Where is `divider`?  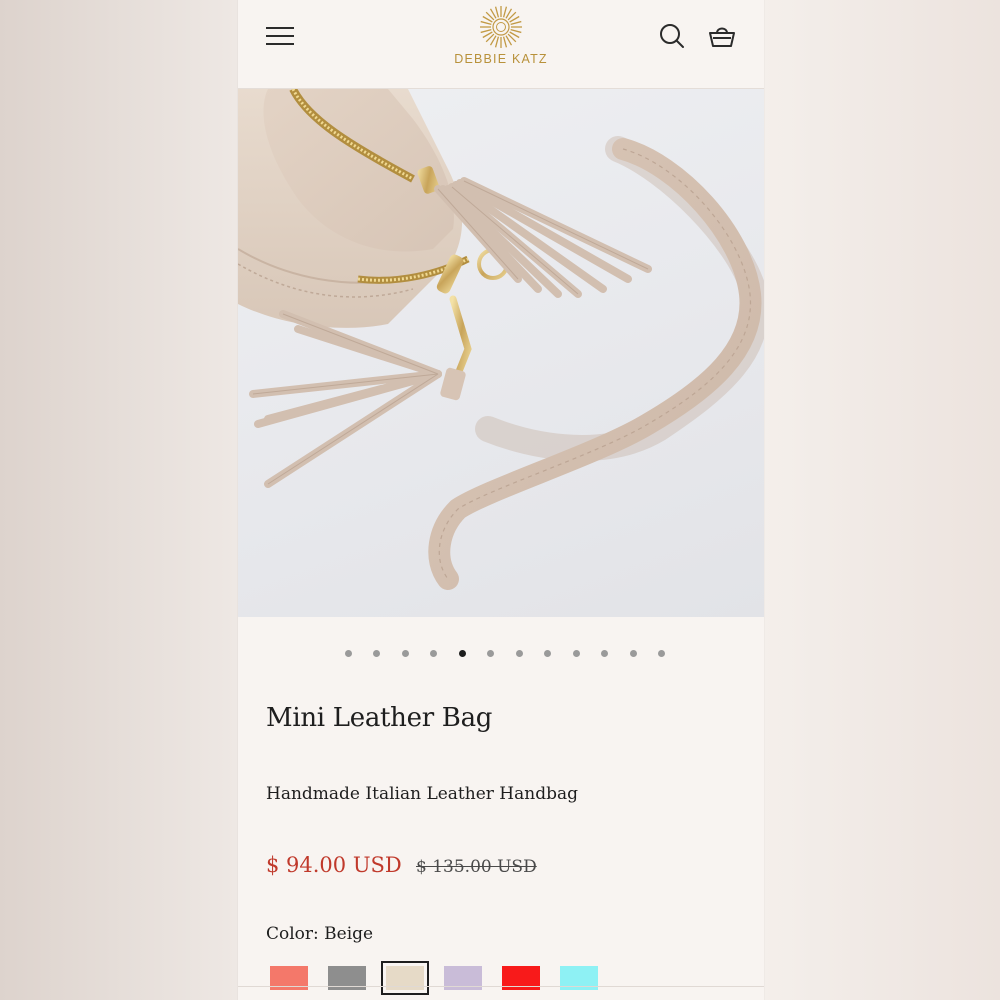
divider is located at coordinates (501, 986).